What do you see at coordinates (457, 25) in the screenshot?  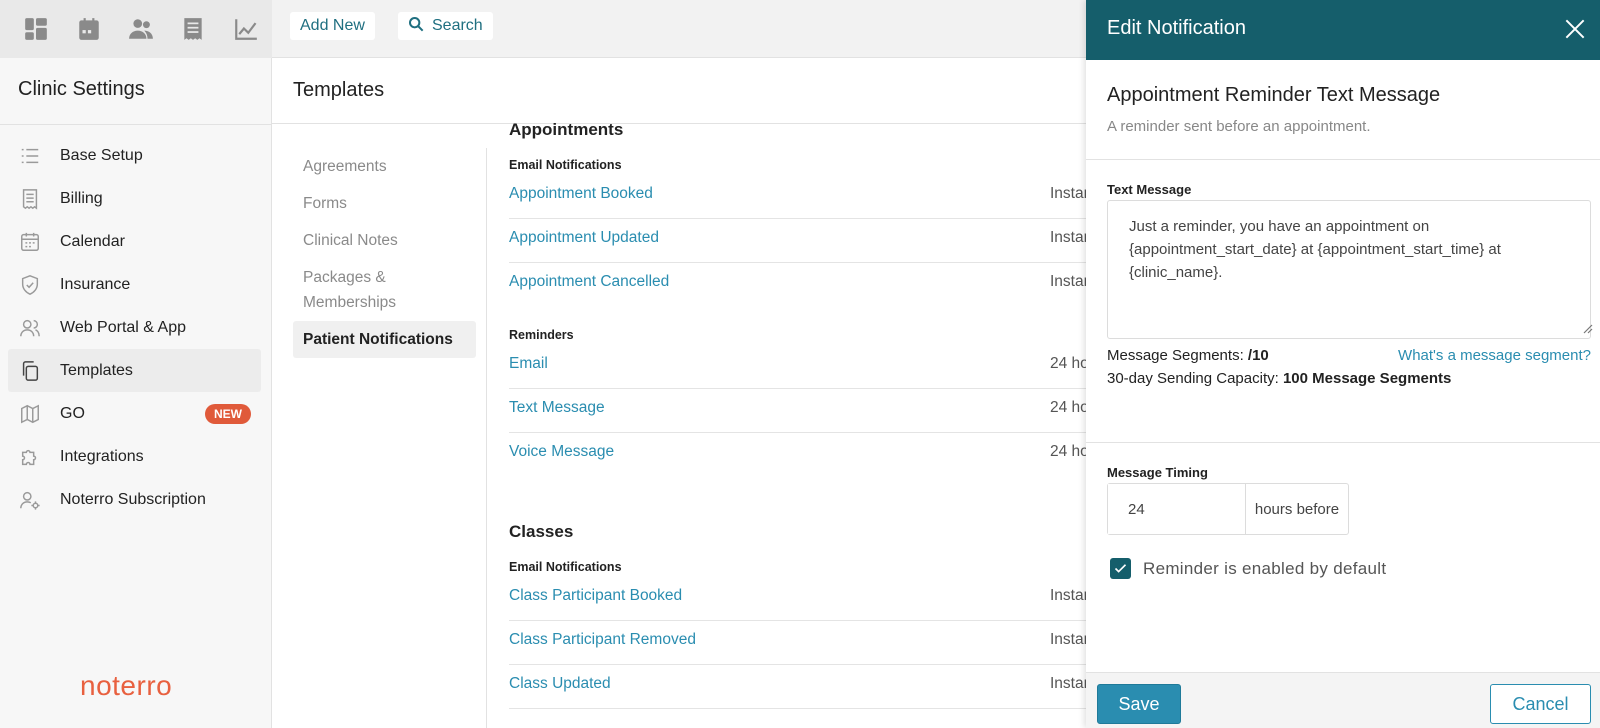 I see `search-label: Search` at bounding box center [457, 25].